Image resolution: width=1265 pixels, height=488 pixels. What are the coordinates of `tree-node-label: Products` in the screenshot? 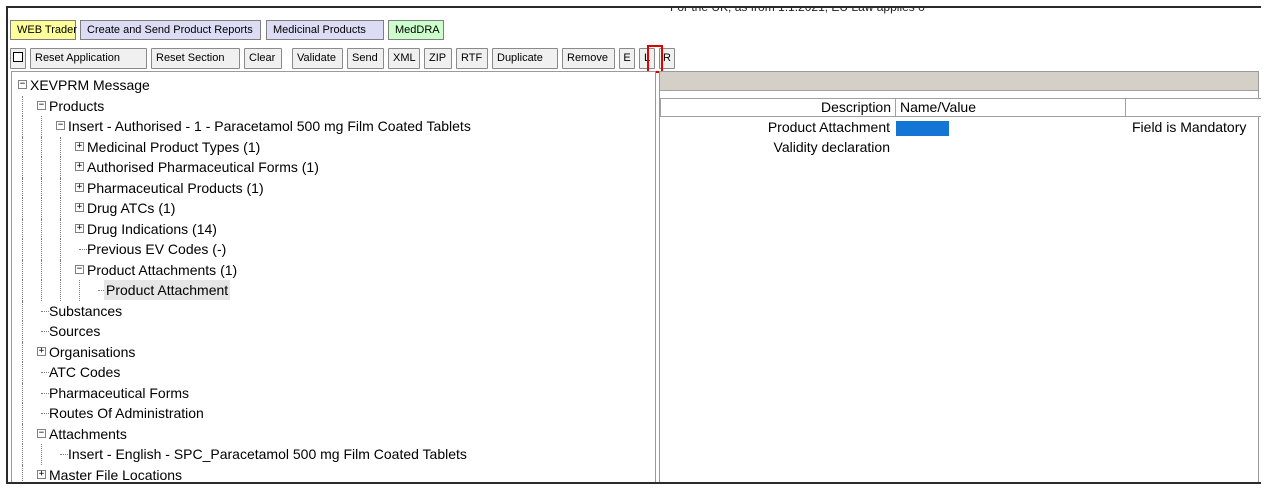 It's located at (77, 105).